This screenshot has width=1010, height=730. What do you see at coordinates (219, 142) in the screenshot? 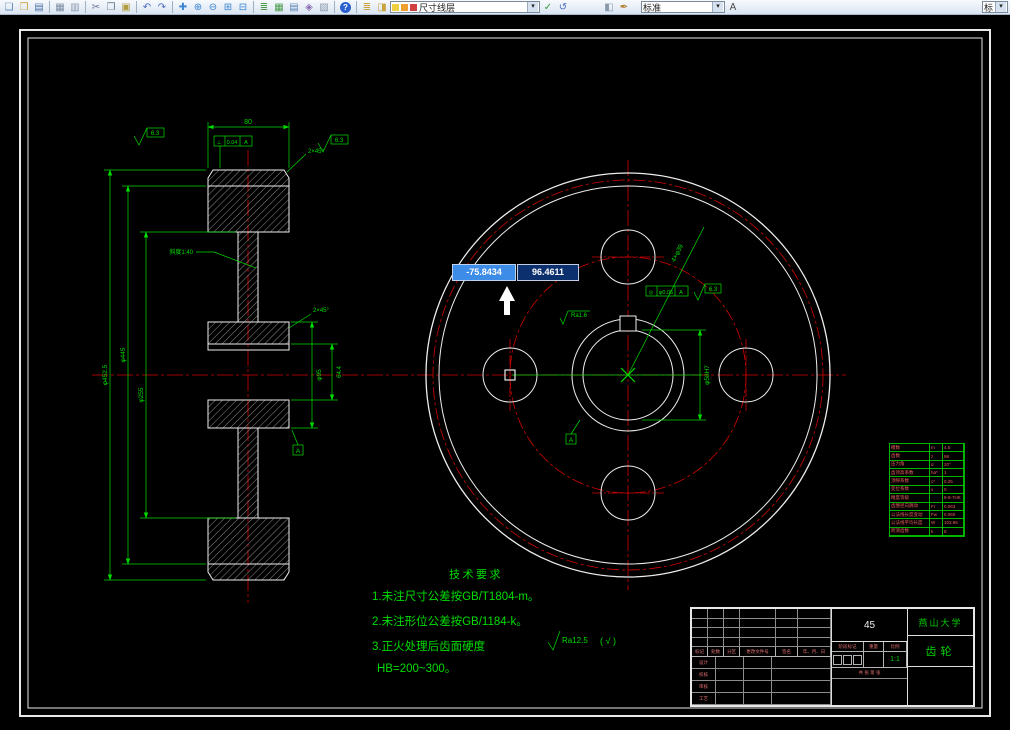
I see `tol-left-symbol: ⊥` at bounding box center [219, 142].